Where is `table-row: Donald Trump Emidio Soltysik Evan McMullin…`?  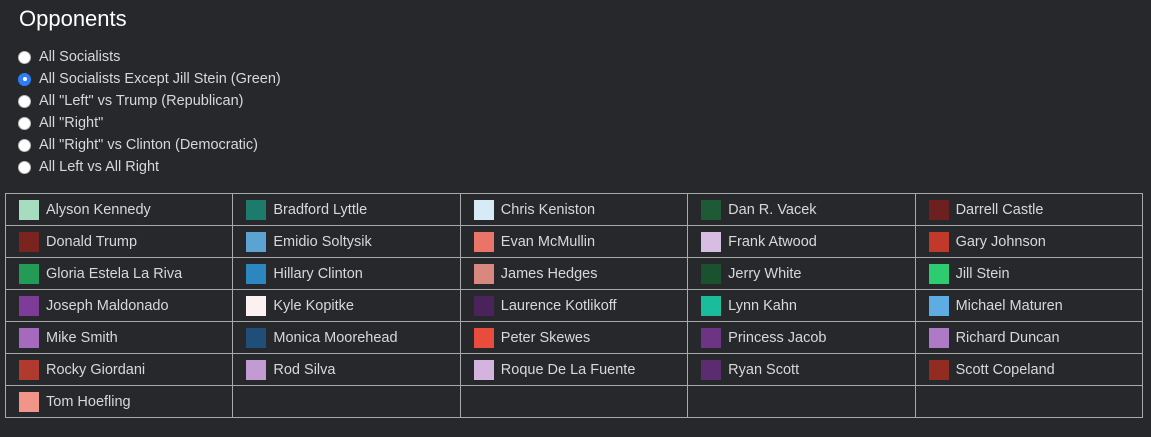 table-row: Donald Trump Emidio Soltysik Evan McMullin… is located at coordinates (574, 241).